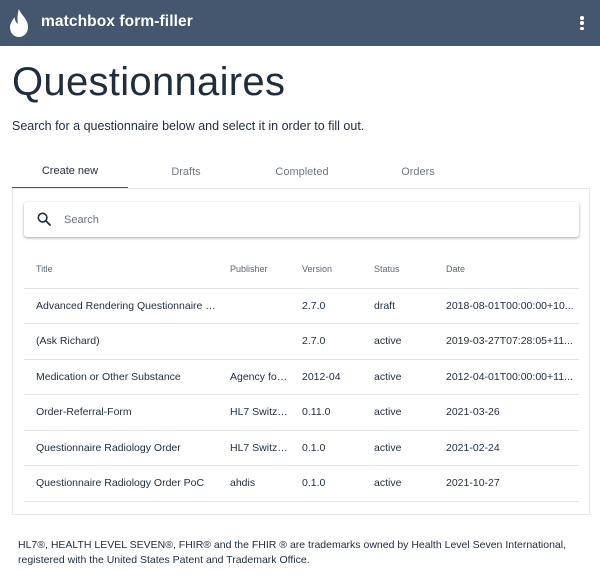 The width and height of the screenshot is (600, 575). What do you see at coordinates (506, 448) in the screenshot?
I see `cell-date: 2021-02-24` at bounding box center [506, 448].